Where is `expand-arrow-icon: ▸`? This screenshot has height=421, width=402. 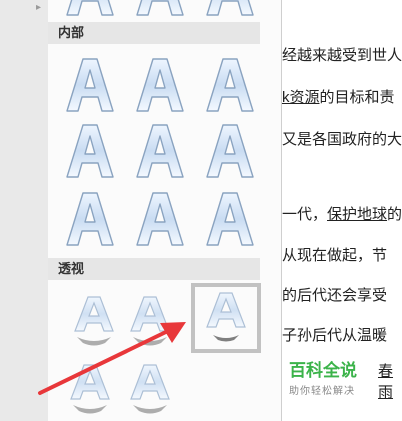
expand-arrow-icon: ▸ is located at coordinates (38, 7).